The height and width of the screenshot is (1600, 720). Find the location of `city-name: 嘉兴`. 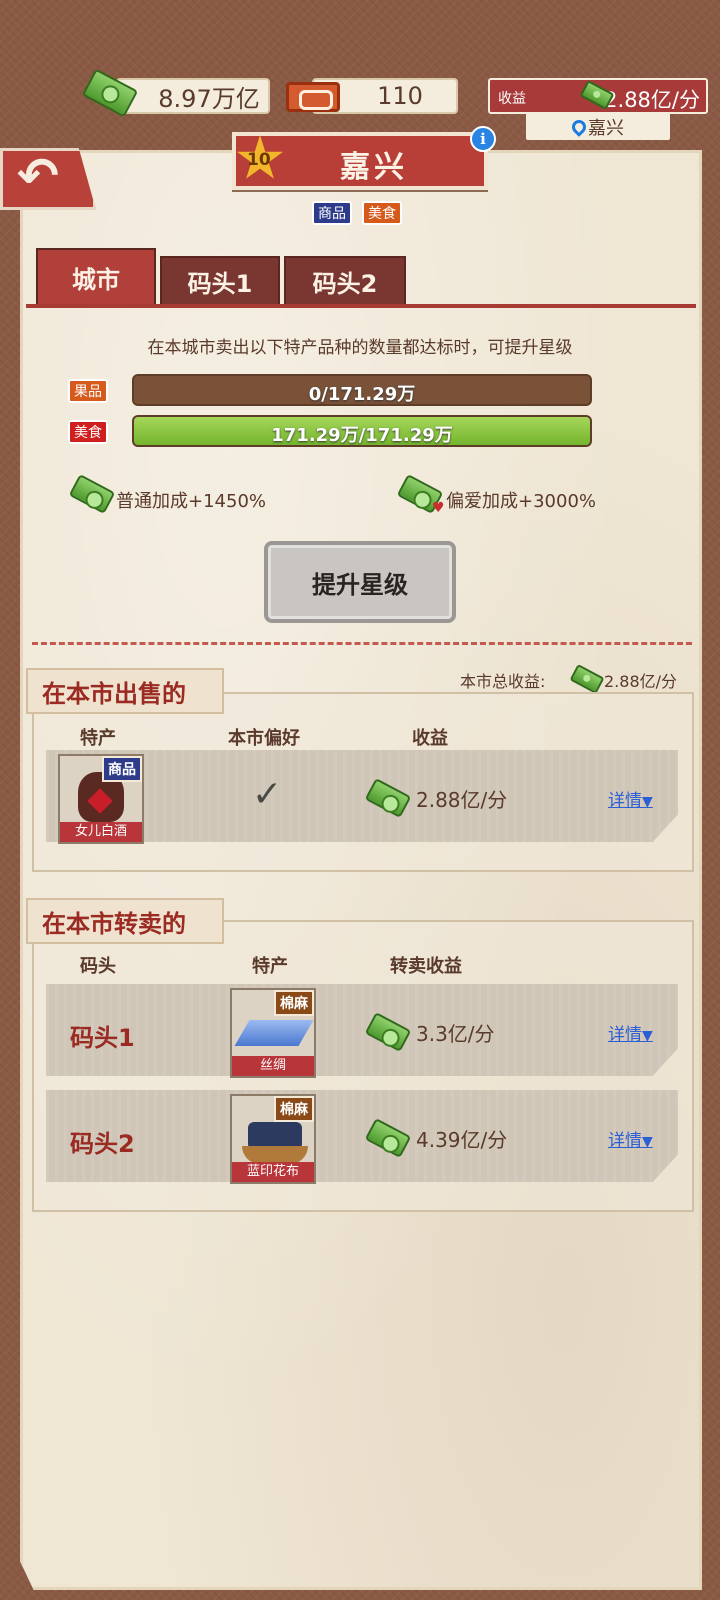

city-name: 嘉兴 is located at coordinates (374, 167).